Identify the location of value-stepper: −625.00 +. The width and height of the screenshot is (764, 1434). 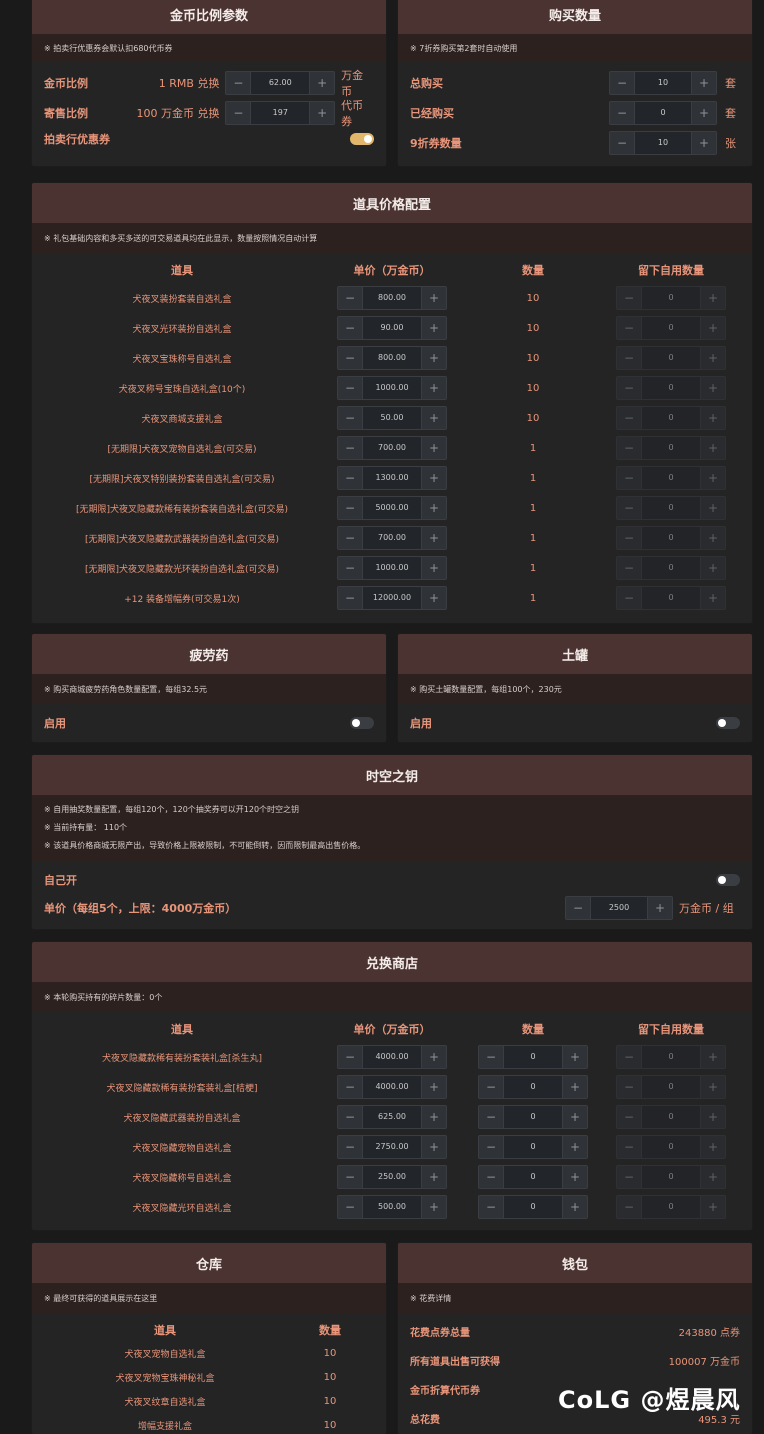
(392, 1117).